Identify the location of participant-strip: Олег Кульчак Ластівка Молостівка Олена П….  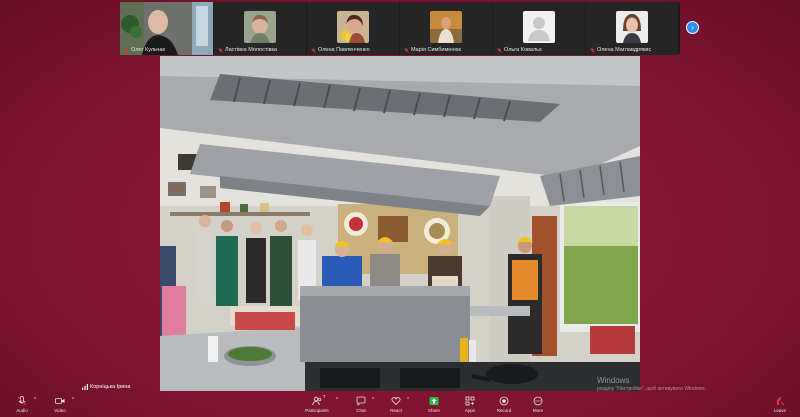
(400, 28).